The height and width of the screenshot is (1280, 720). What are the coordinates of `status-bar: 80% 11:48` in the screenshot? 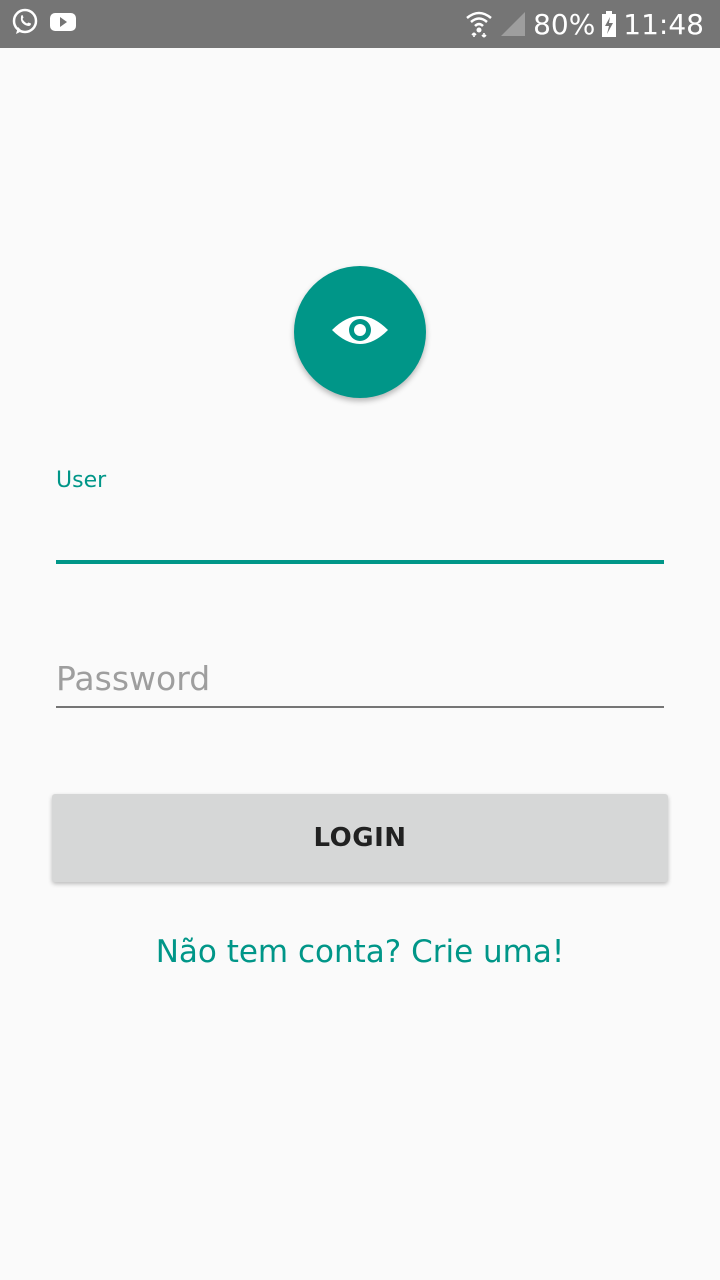 It's located at (360, 24).